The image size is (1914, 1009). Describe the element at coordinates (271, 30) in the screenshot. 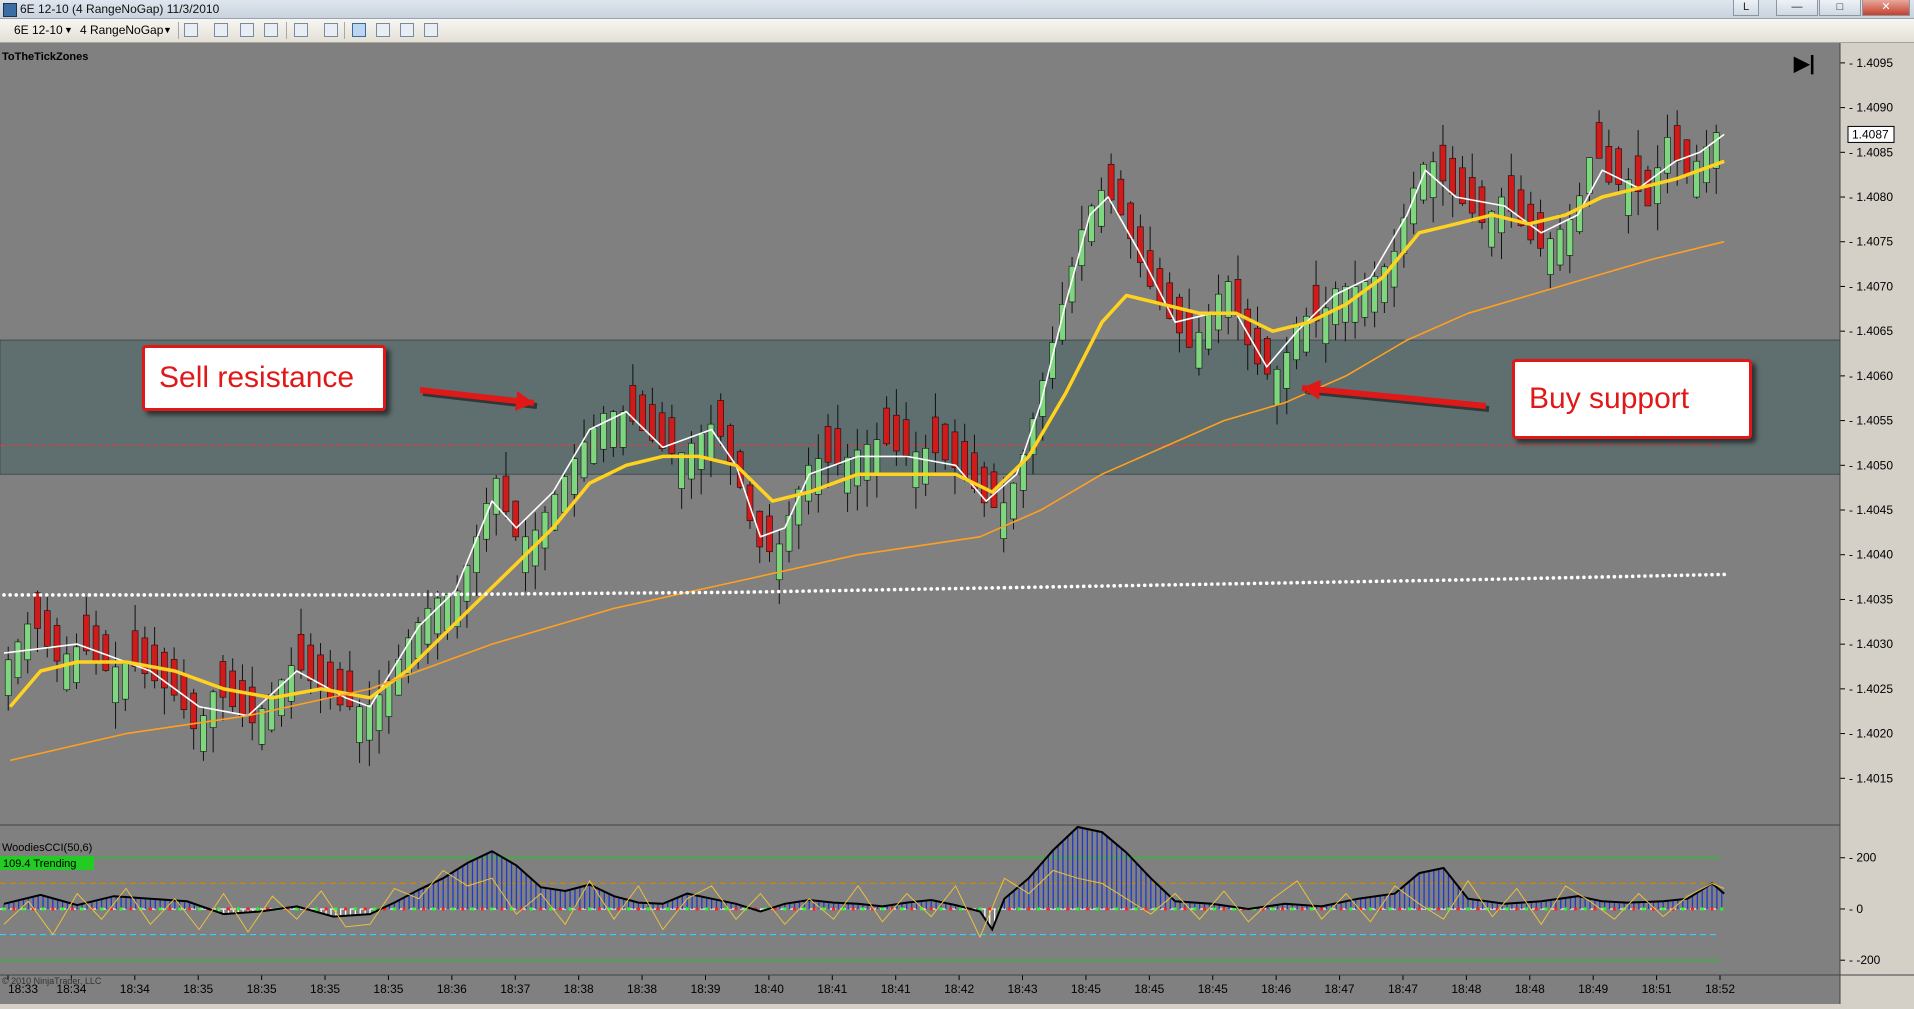

I see `eraser-icon` at that location.